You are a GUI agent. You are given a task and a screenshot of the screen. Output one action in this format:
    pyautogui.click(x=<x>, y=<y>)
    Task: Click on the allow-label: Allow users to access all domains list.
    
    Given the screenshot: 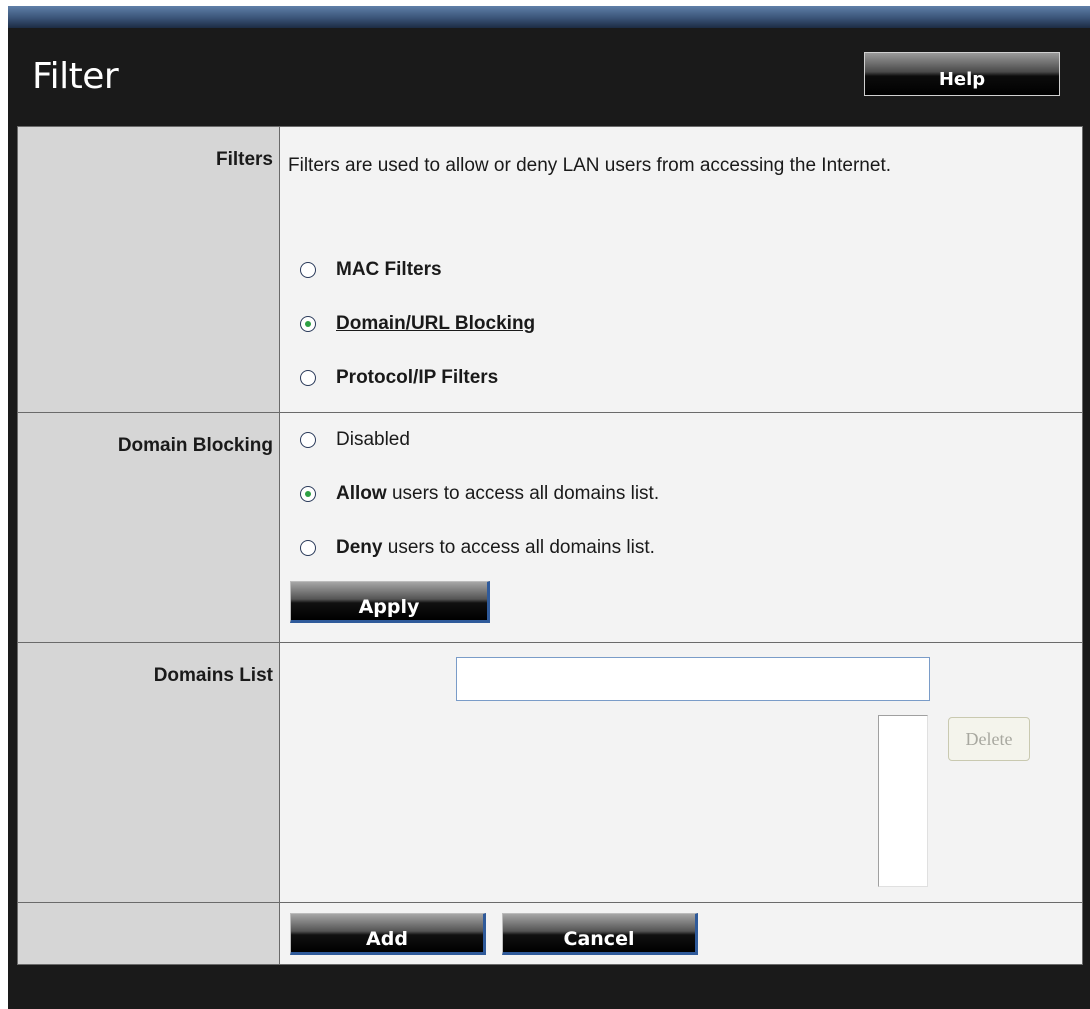 What is the action you would take?
    pyautogui.click(x=497, y=494)
    